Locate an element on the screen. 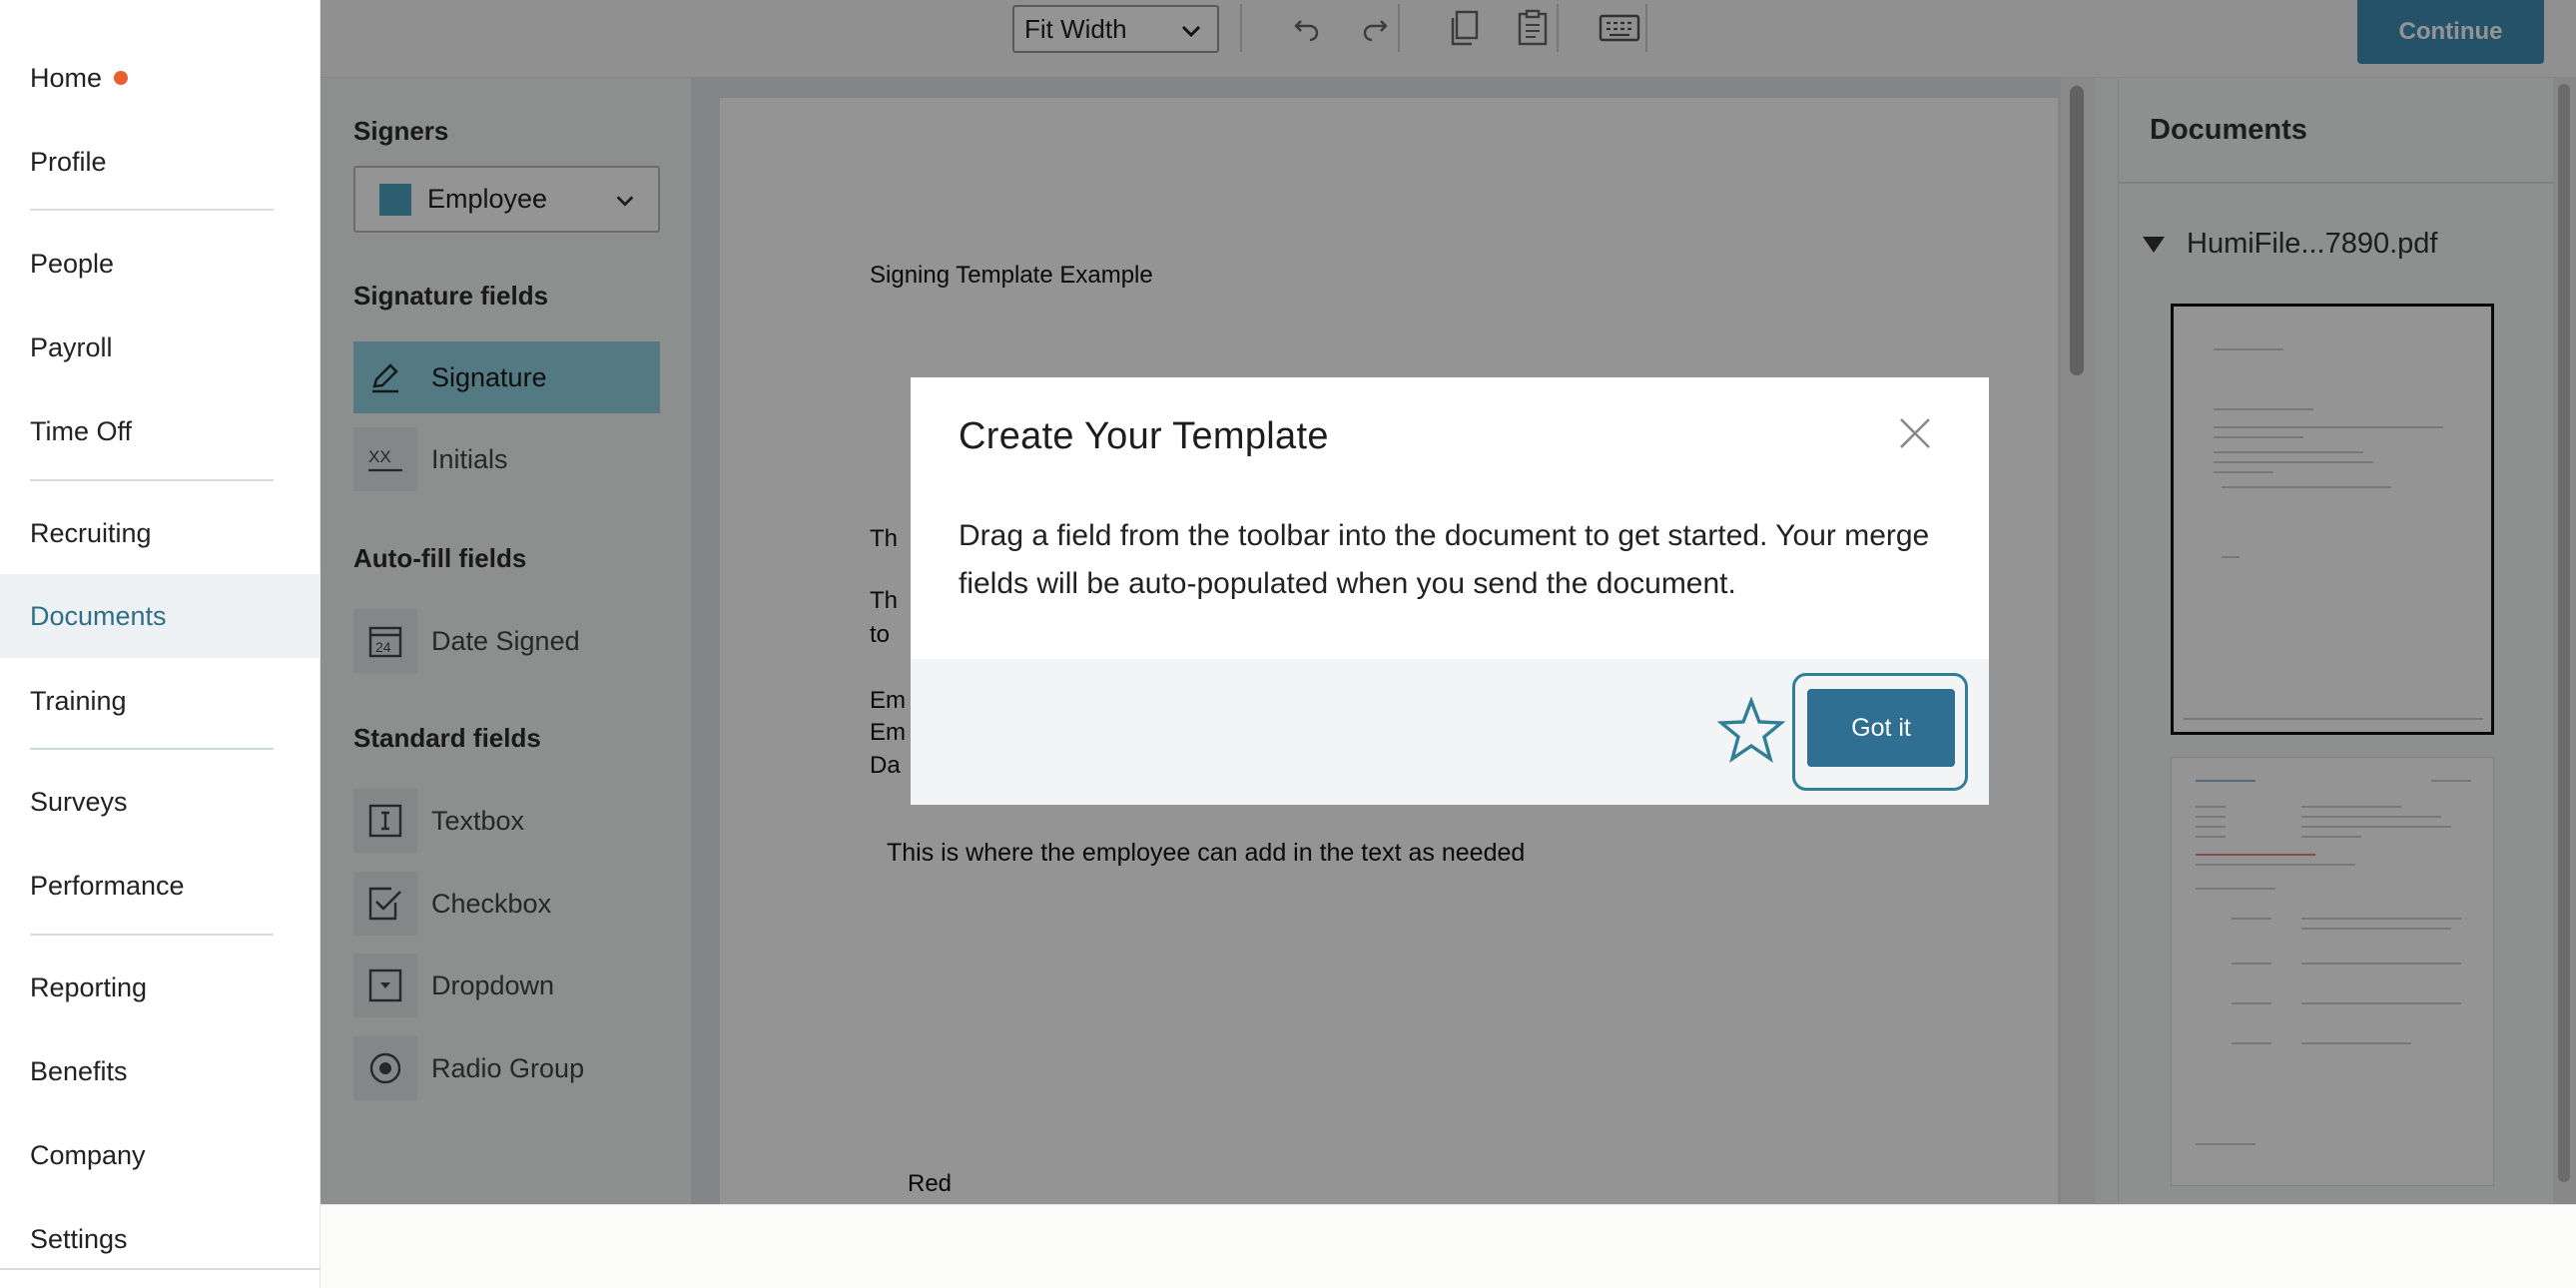 The image size is (2576, 1288). got-it-button: Got it is located at coordinates (1881, 728).